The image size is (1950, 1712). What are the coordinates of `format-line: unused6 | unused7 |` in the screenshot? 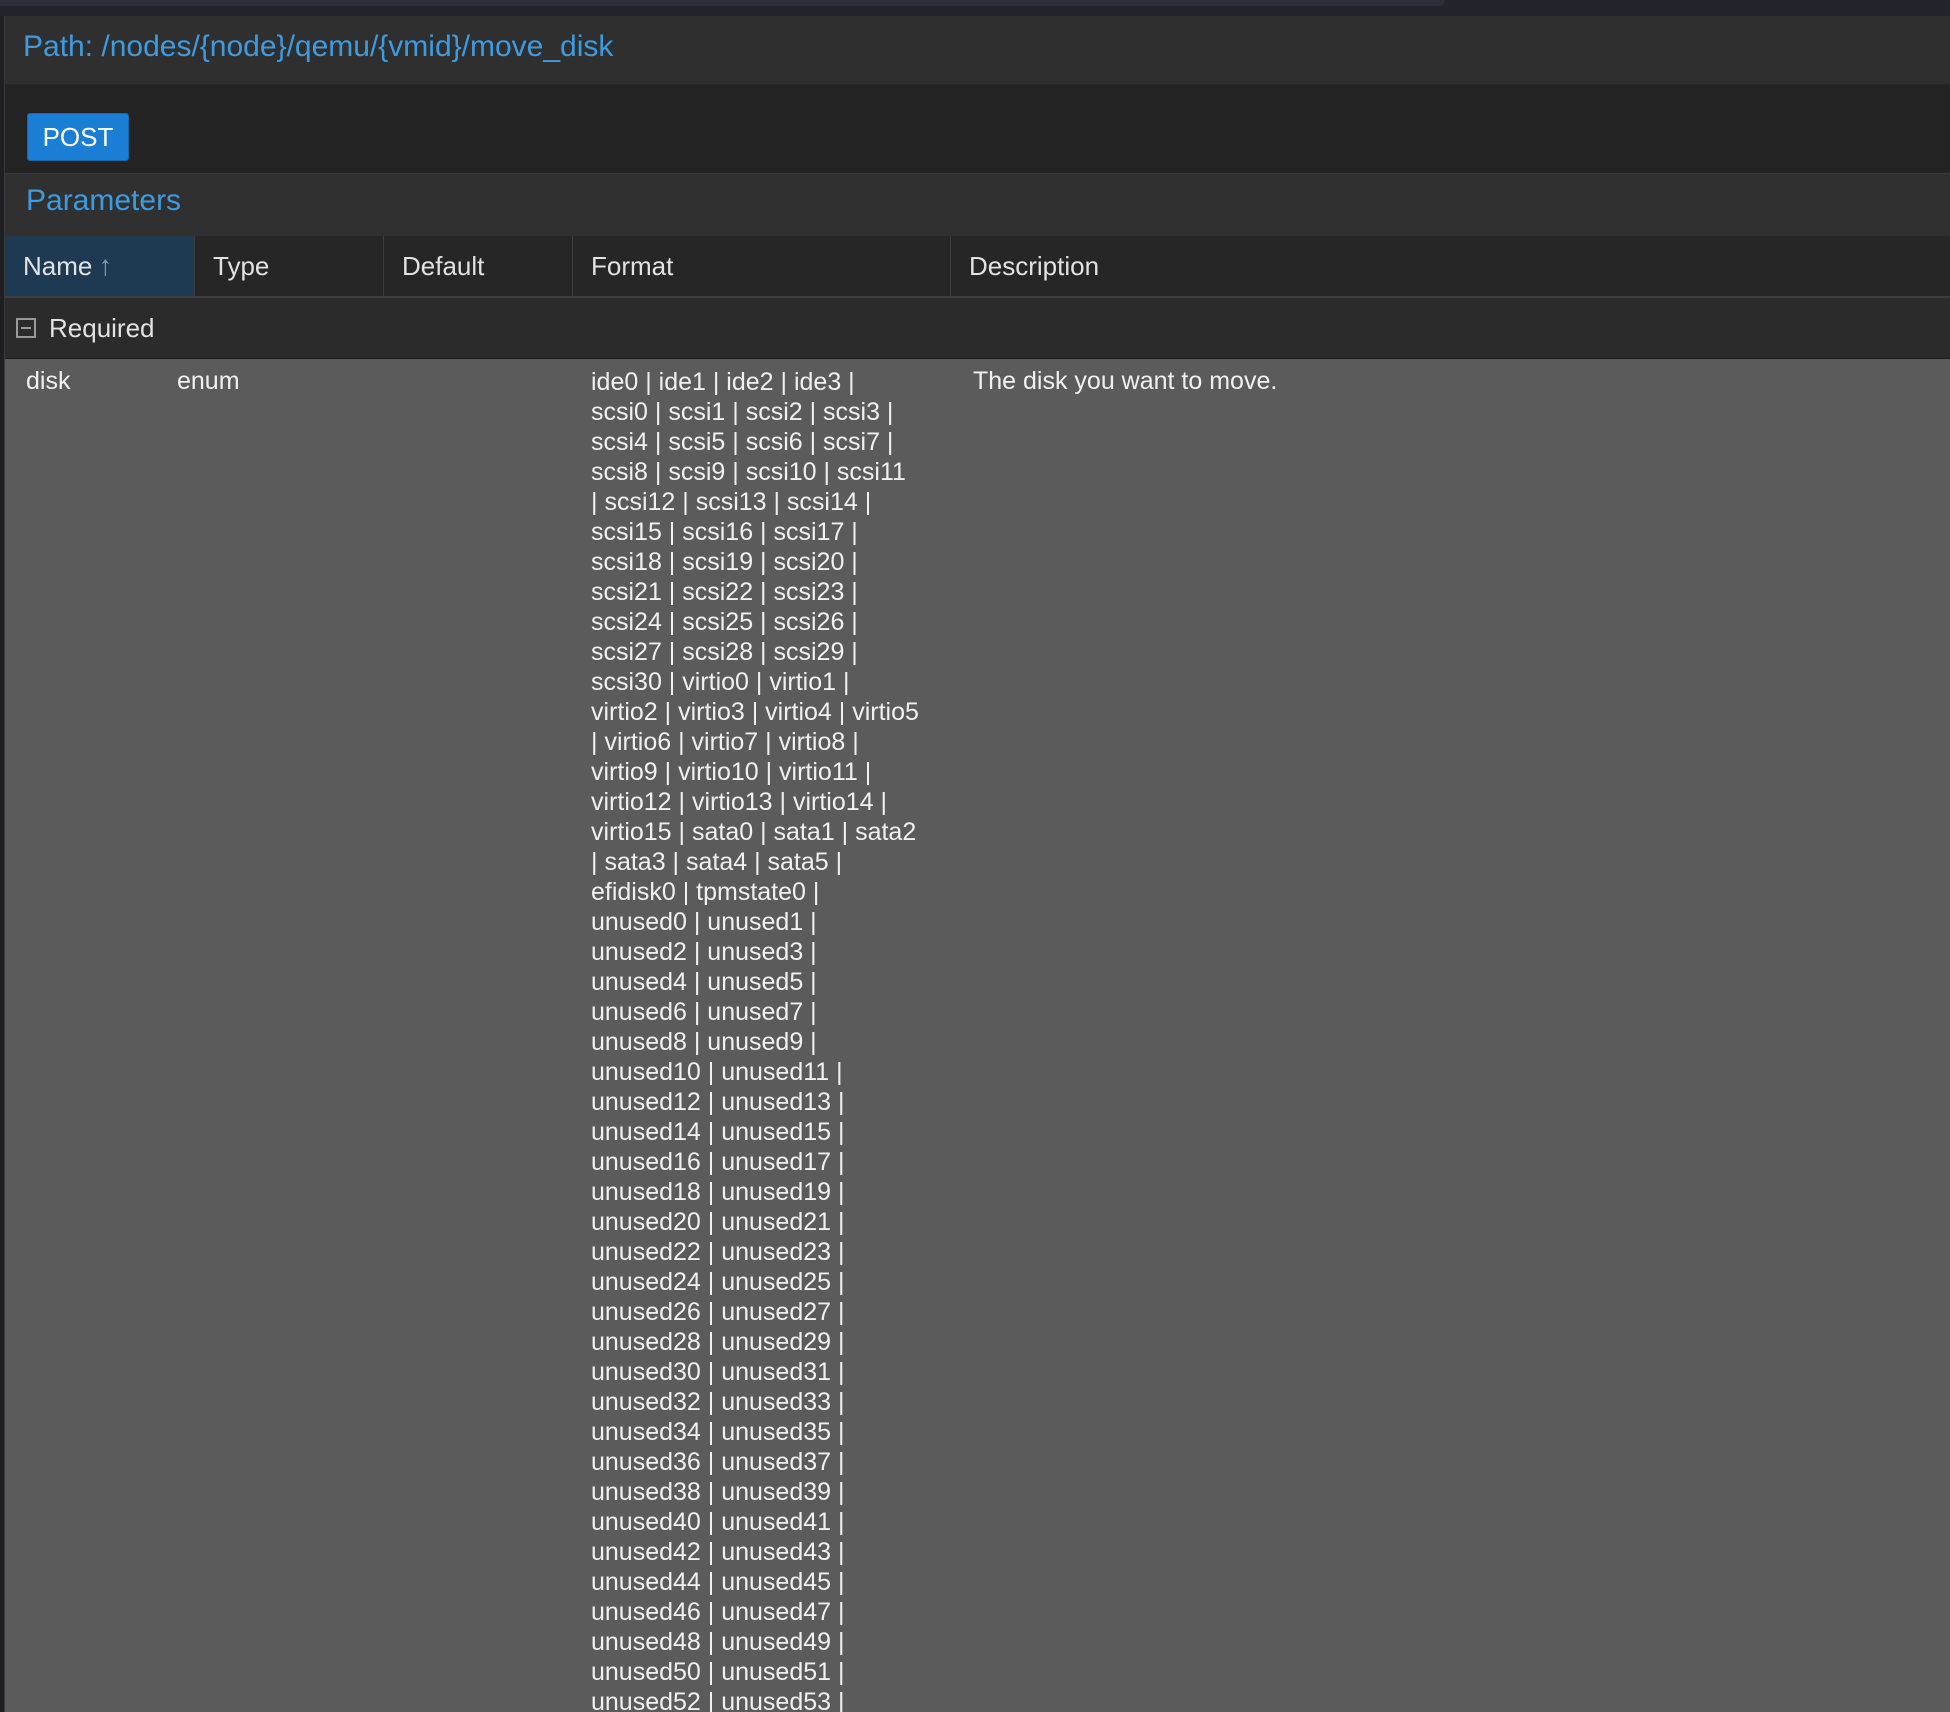 It's located at (704, 1012).